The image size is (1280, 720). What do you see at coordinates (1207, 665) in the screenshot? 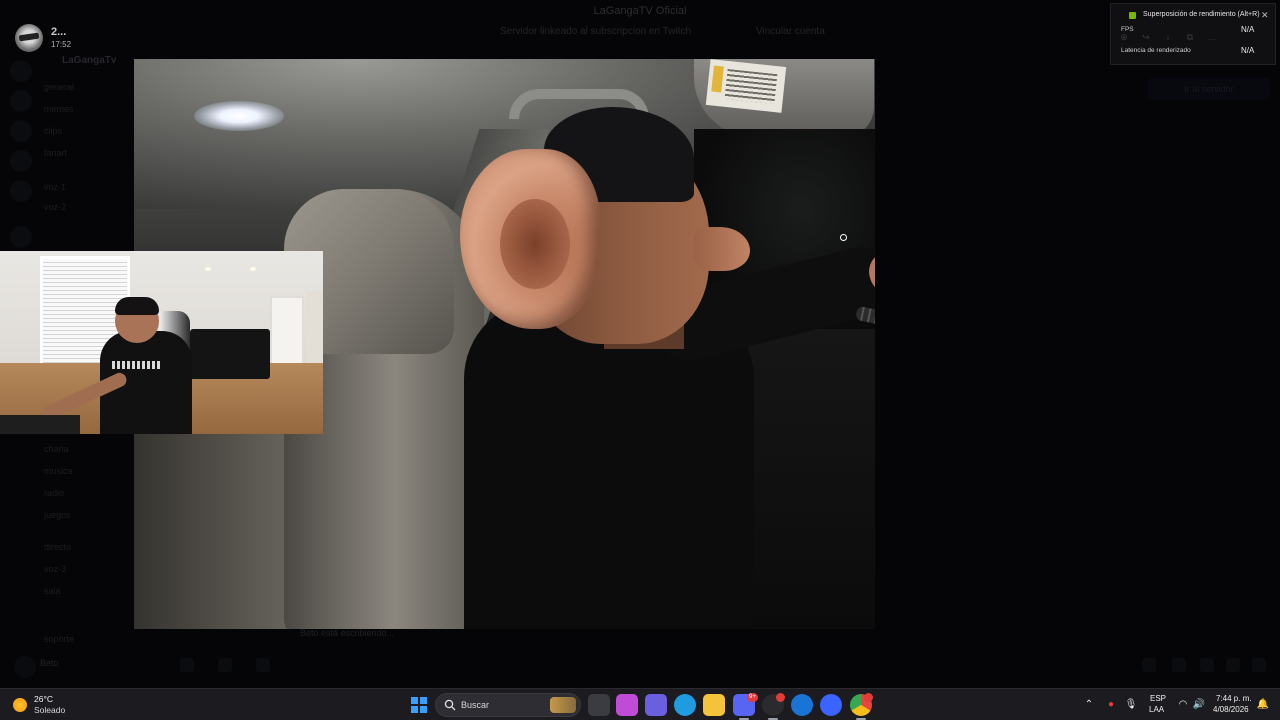
I see `volume-icon` at bounding box center [1207, 665].